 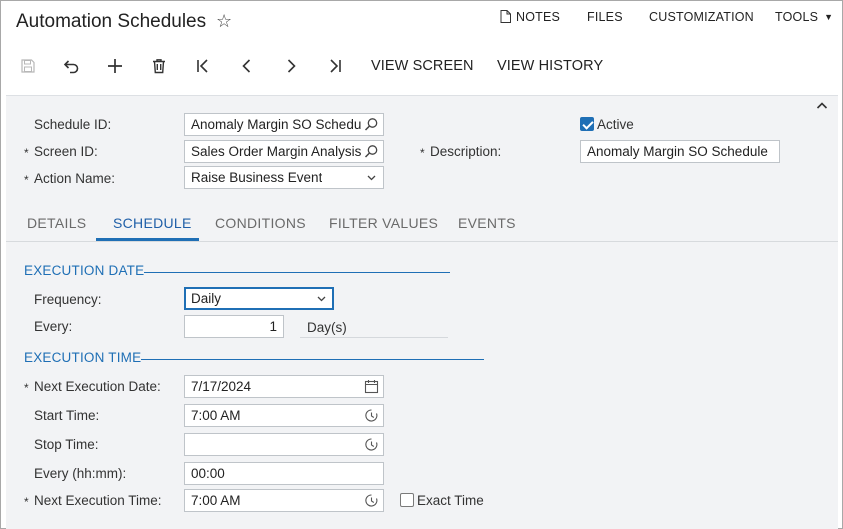 What do you see at coordinates (407, 500) in the screenshot?
I see `exact-time-checkbox` at bounding box center [407, 500].